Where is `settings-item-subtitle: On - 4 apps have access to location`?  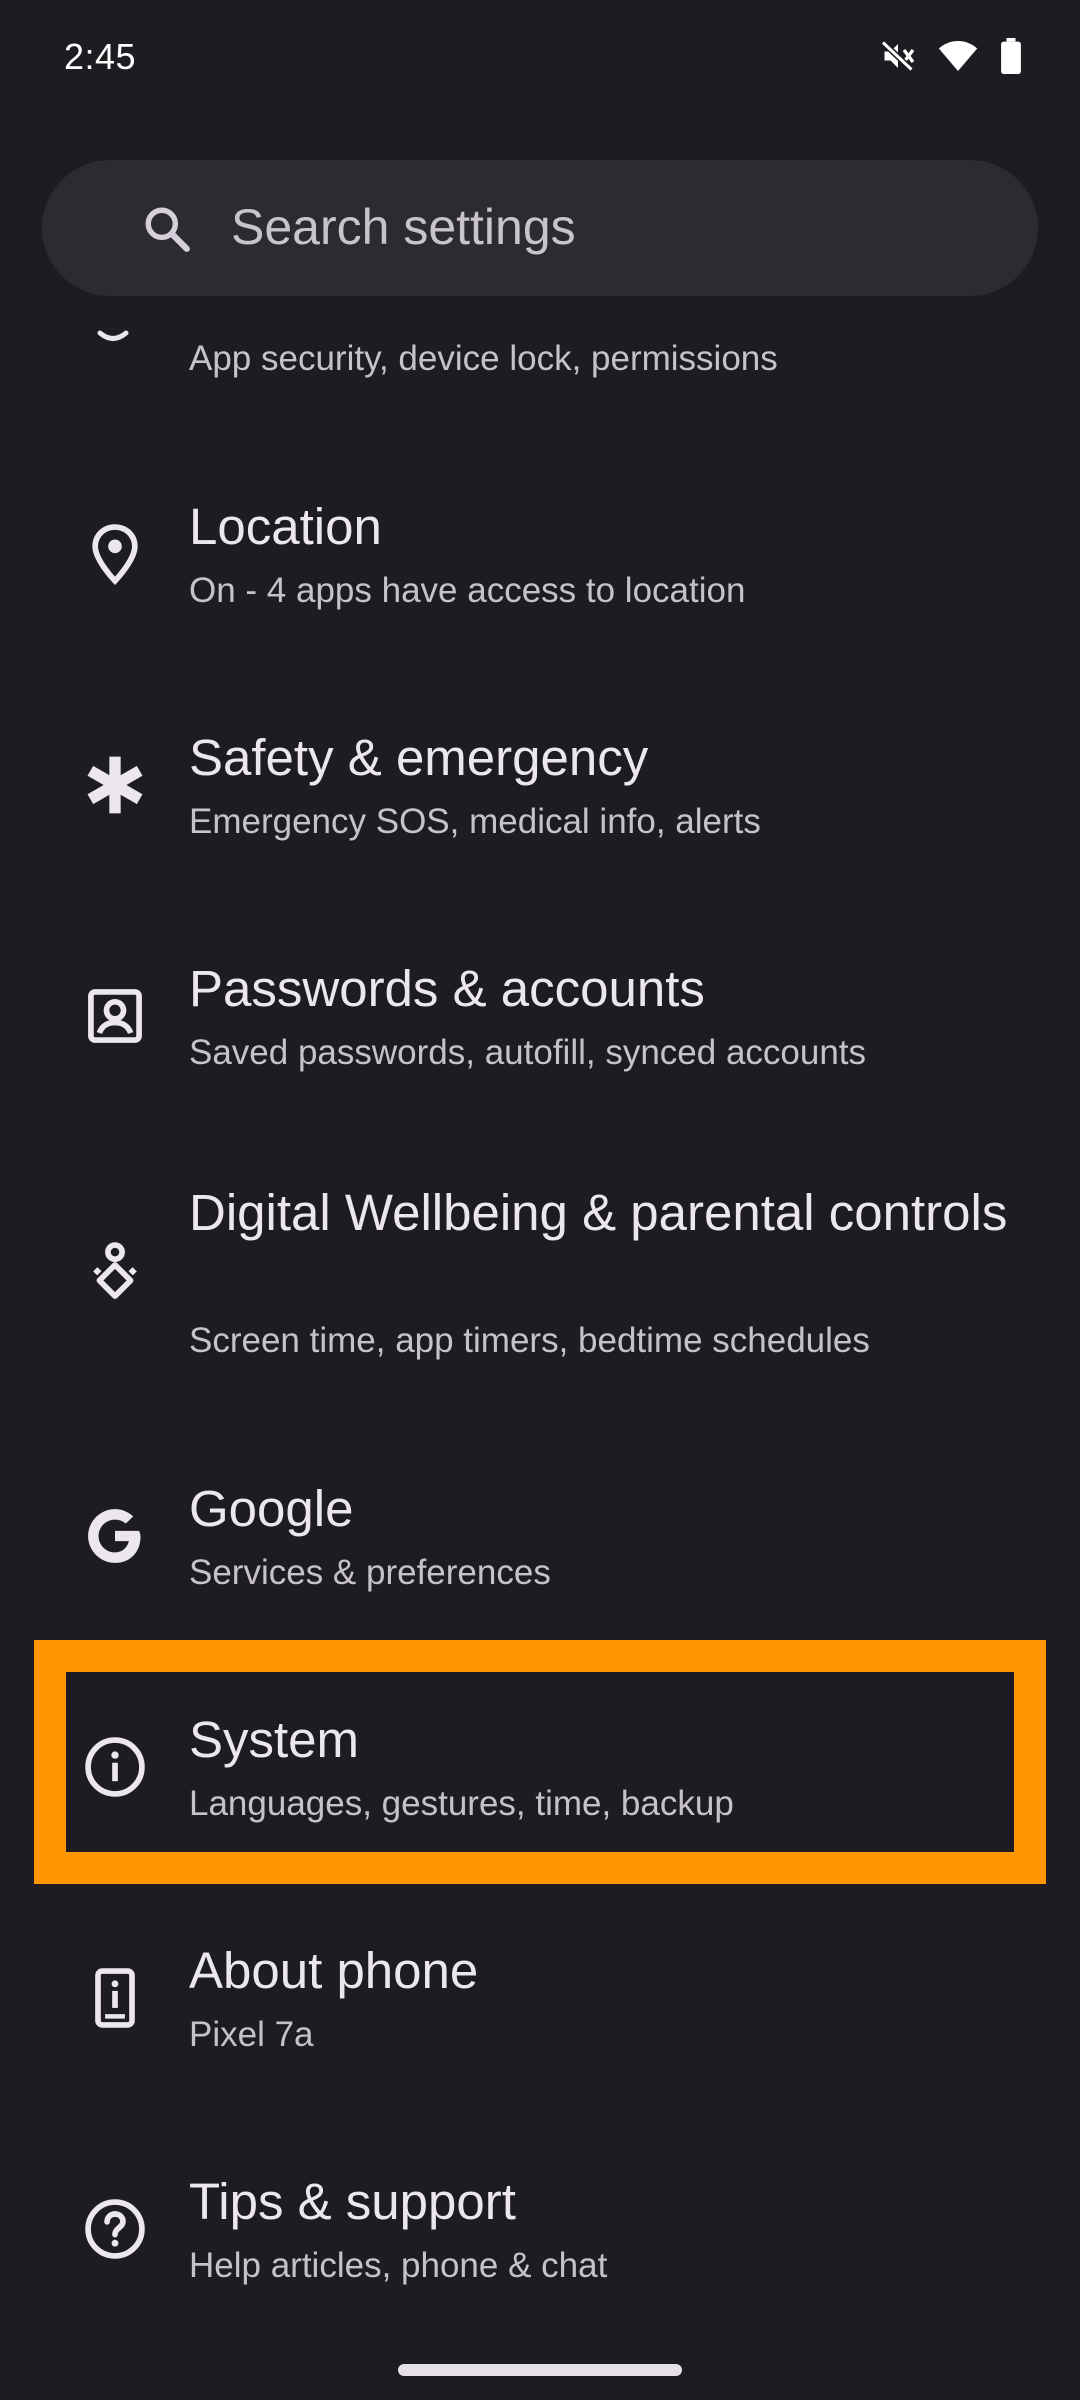 settings-item-subtitle: On - 4 apps have access to location is located at coordinates (467, 590).